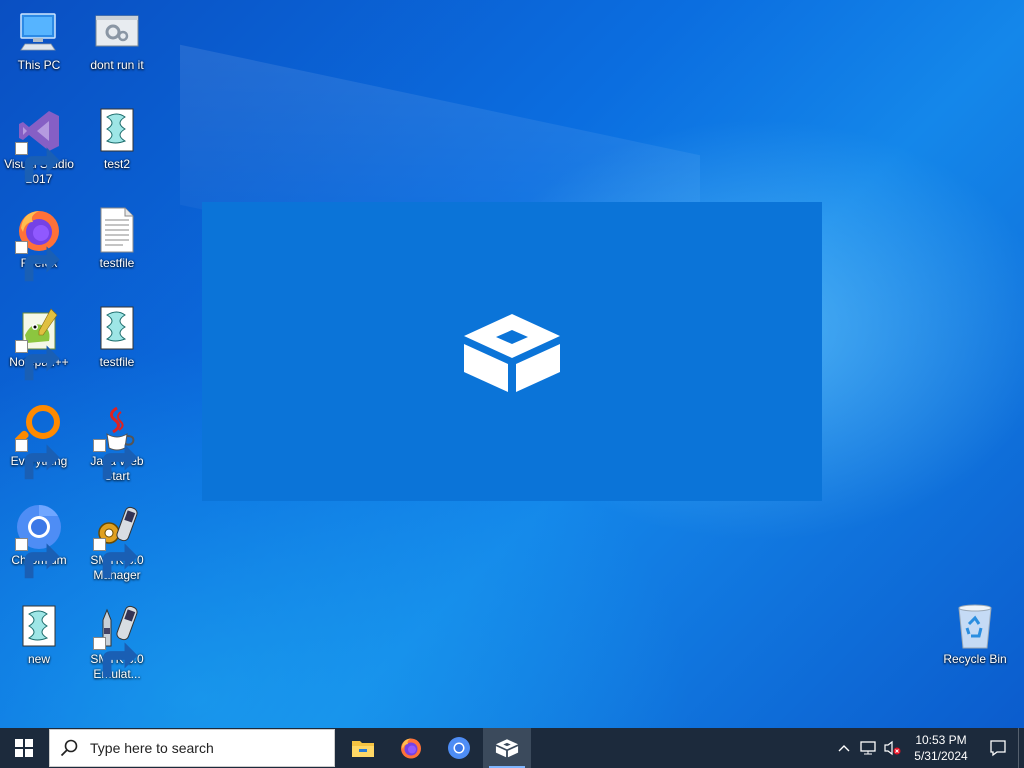 This screenshot has width=1024, height=768. What do you see at coordinates (975, 626) in the screenshot?
I see `recycle-bin-icon` at bounding box center [975, 626].